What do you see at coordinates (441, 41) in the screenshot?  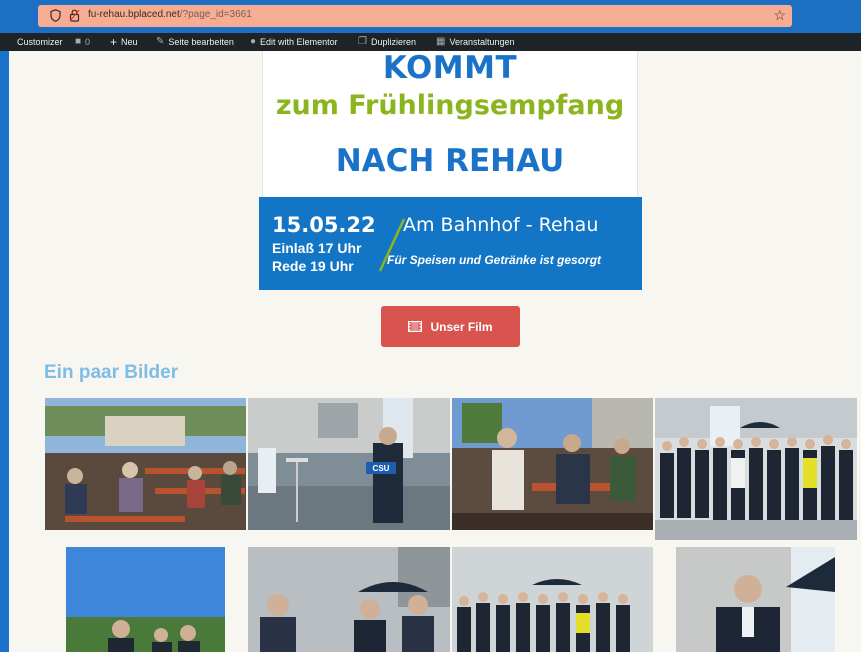 I see `calendar-icon: ▦` at bounding box center [441, 41].